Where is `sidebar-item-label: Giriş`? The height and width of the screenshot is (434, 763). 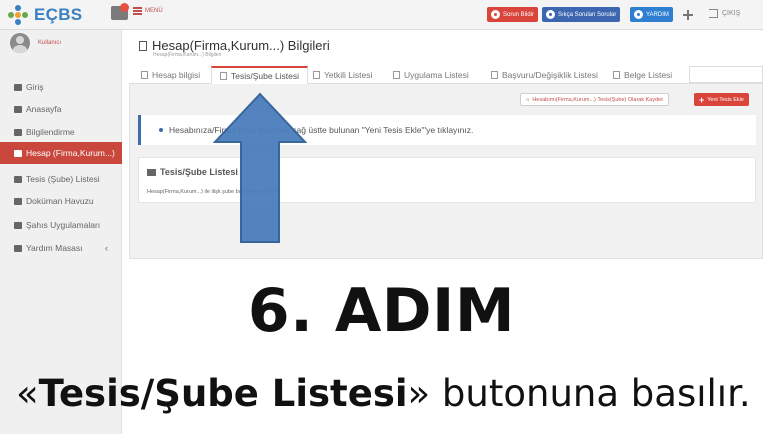 sidebar-item-label: Giriş is located at coordinates (35, 87).